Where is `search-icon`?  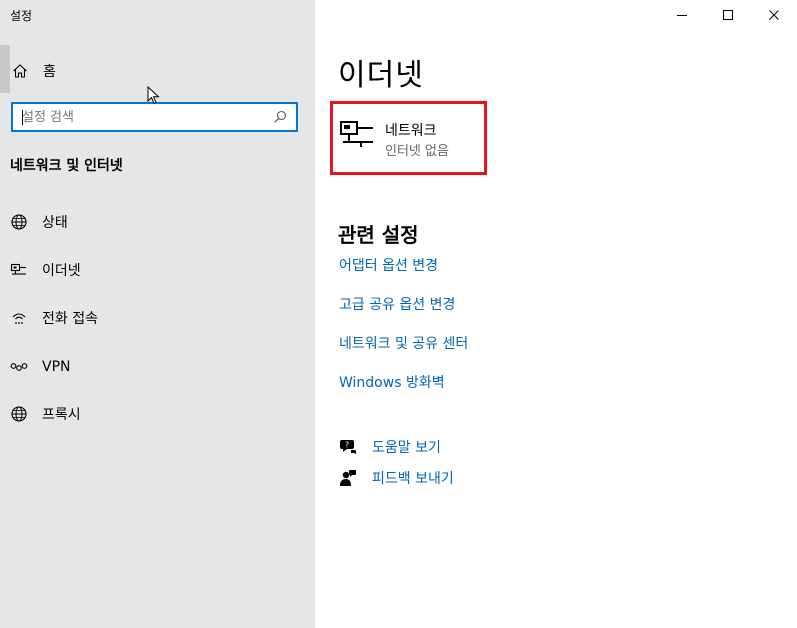
search-icon is located at coordinates (280, 117).